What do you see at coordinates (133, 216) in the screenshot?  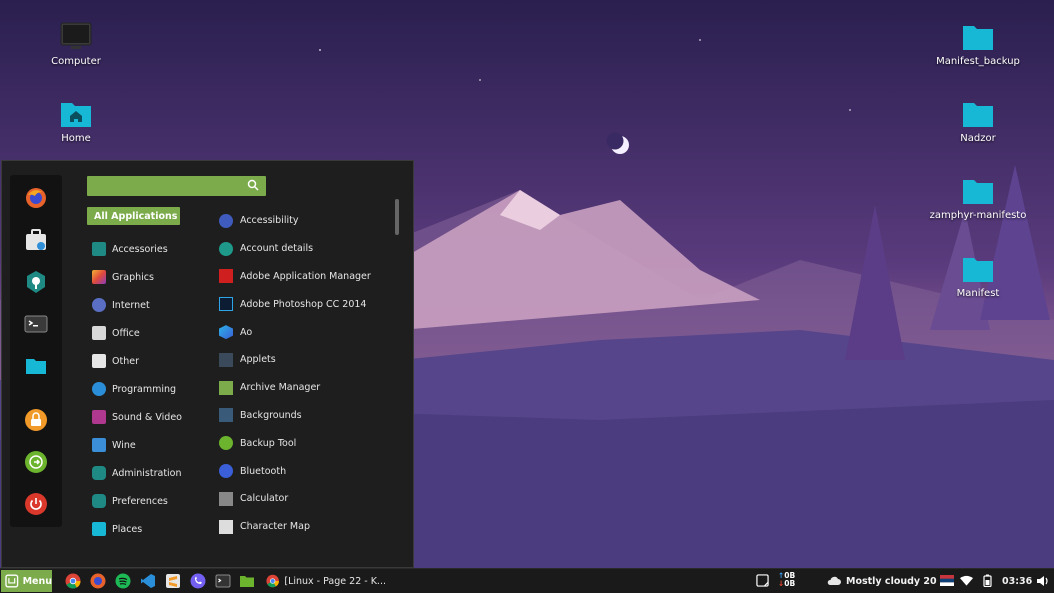 I see `category-all-applications: All Applications` at bounding box center [133, 216].